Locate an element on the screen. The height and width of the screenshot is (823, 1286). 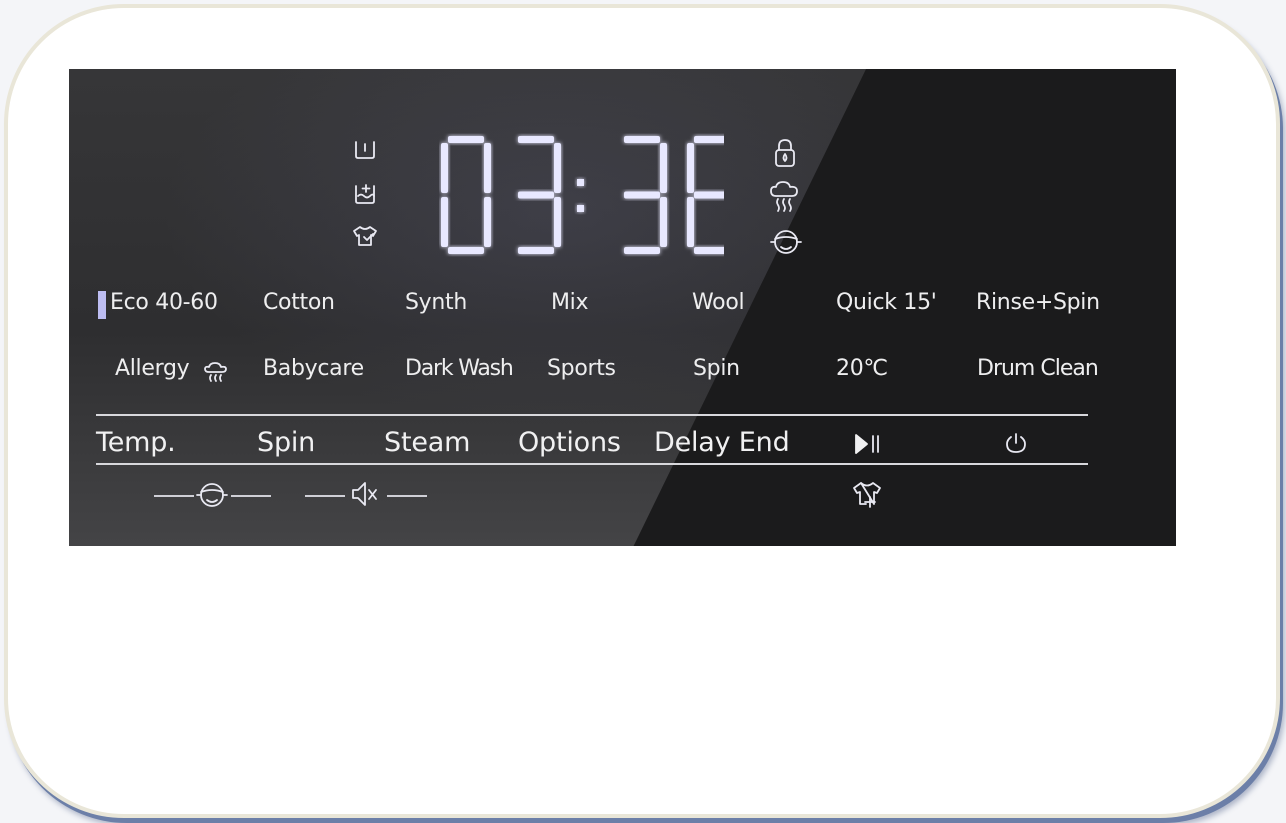
baby-face-icon is located at coordinates (786, 241).